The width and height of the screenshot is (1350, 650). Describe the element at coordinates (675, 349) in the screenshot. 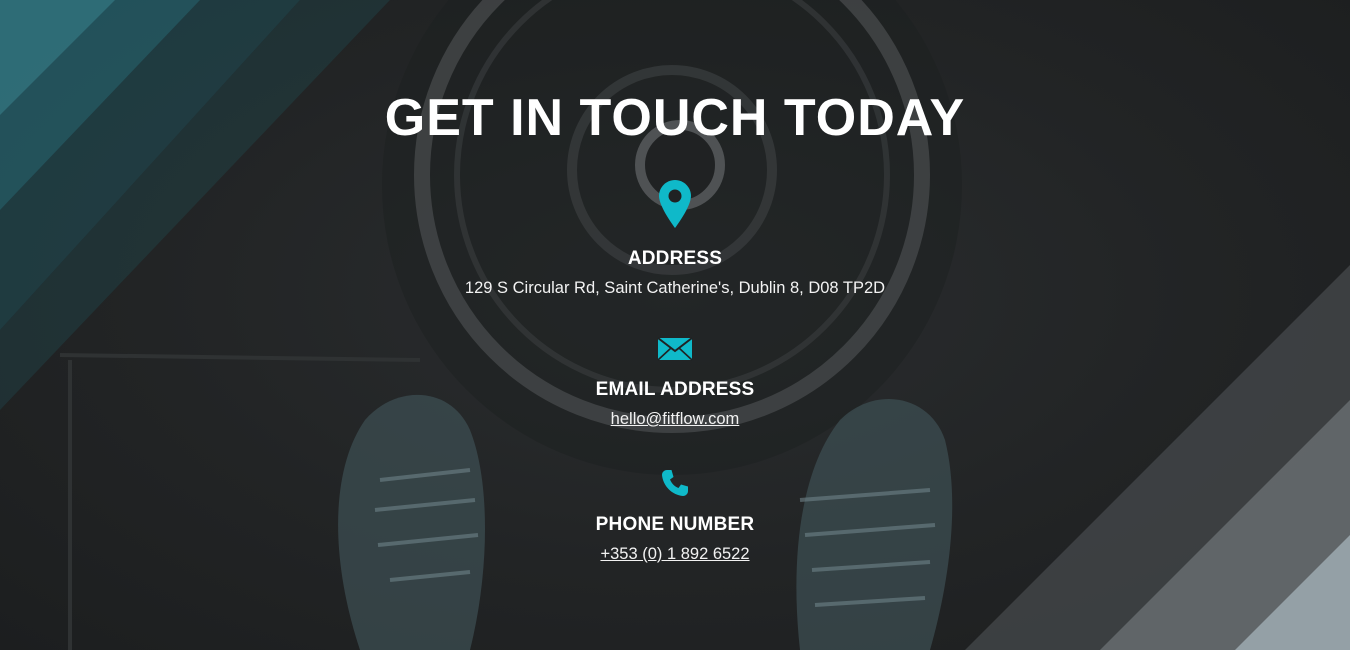

I see `envelope-icon` at that location.